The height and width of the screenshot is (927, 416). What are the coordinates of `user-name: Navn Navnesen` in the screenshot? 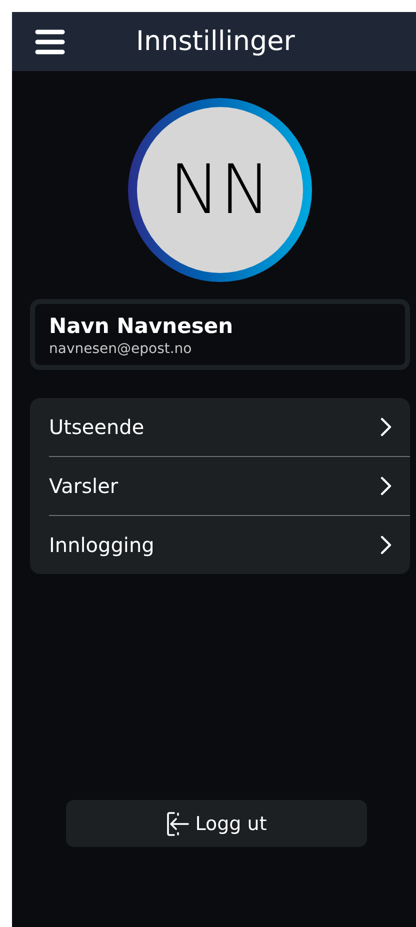 It's located at (141, 326).